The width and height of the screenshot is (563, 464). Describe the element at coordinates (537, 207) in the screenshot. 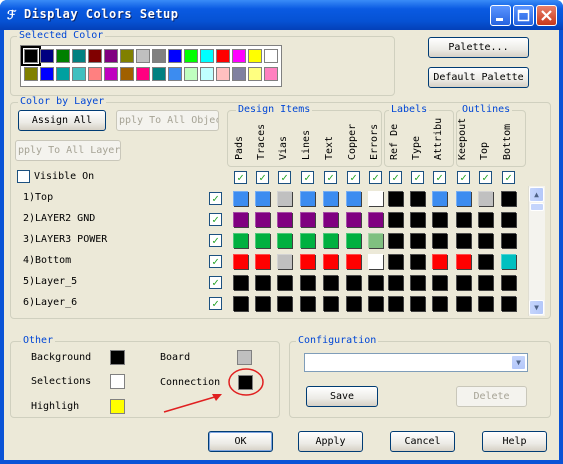

I see `scroll-thumb` at that location.